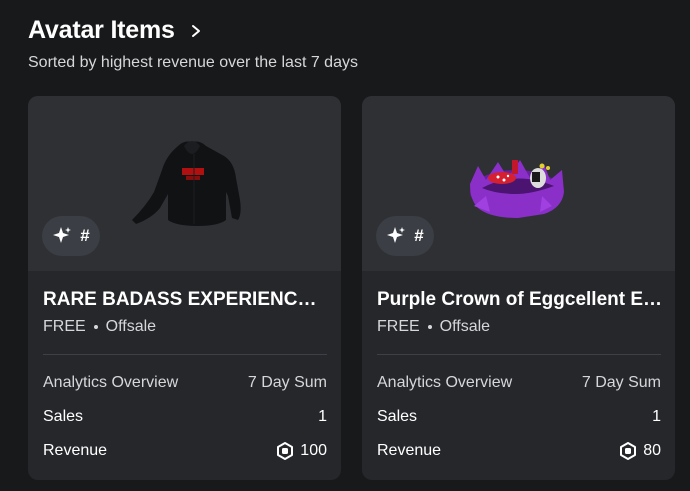 The width and height of the screenshot is (690, 491). What do you see at coordinates (519, 451) in the screenshot?
I see `revenue-row: Revenue 80` at bounding box center [519, 451].